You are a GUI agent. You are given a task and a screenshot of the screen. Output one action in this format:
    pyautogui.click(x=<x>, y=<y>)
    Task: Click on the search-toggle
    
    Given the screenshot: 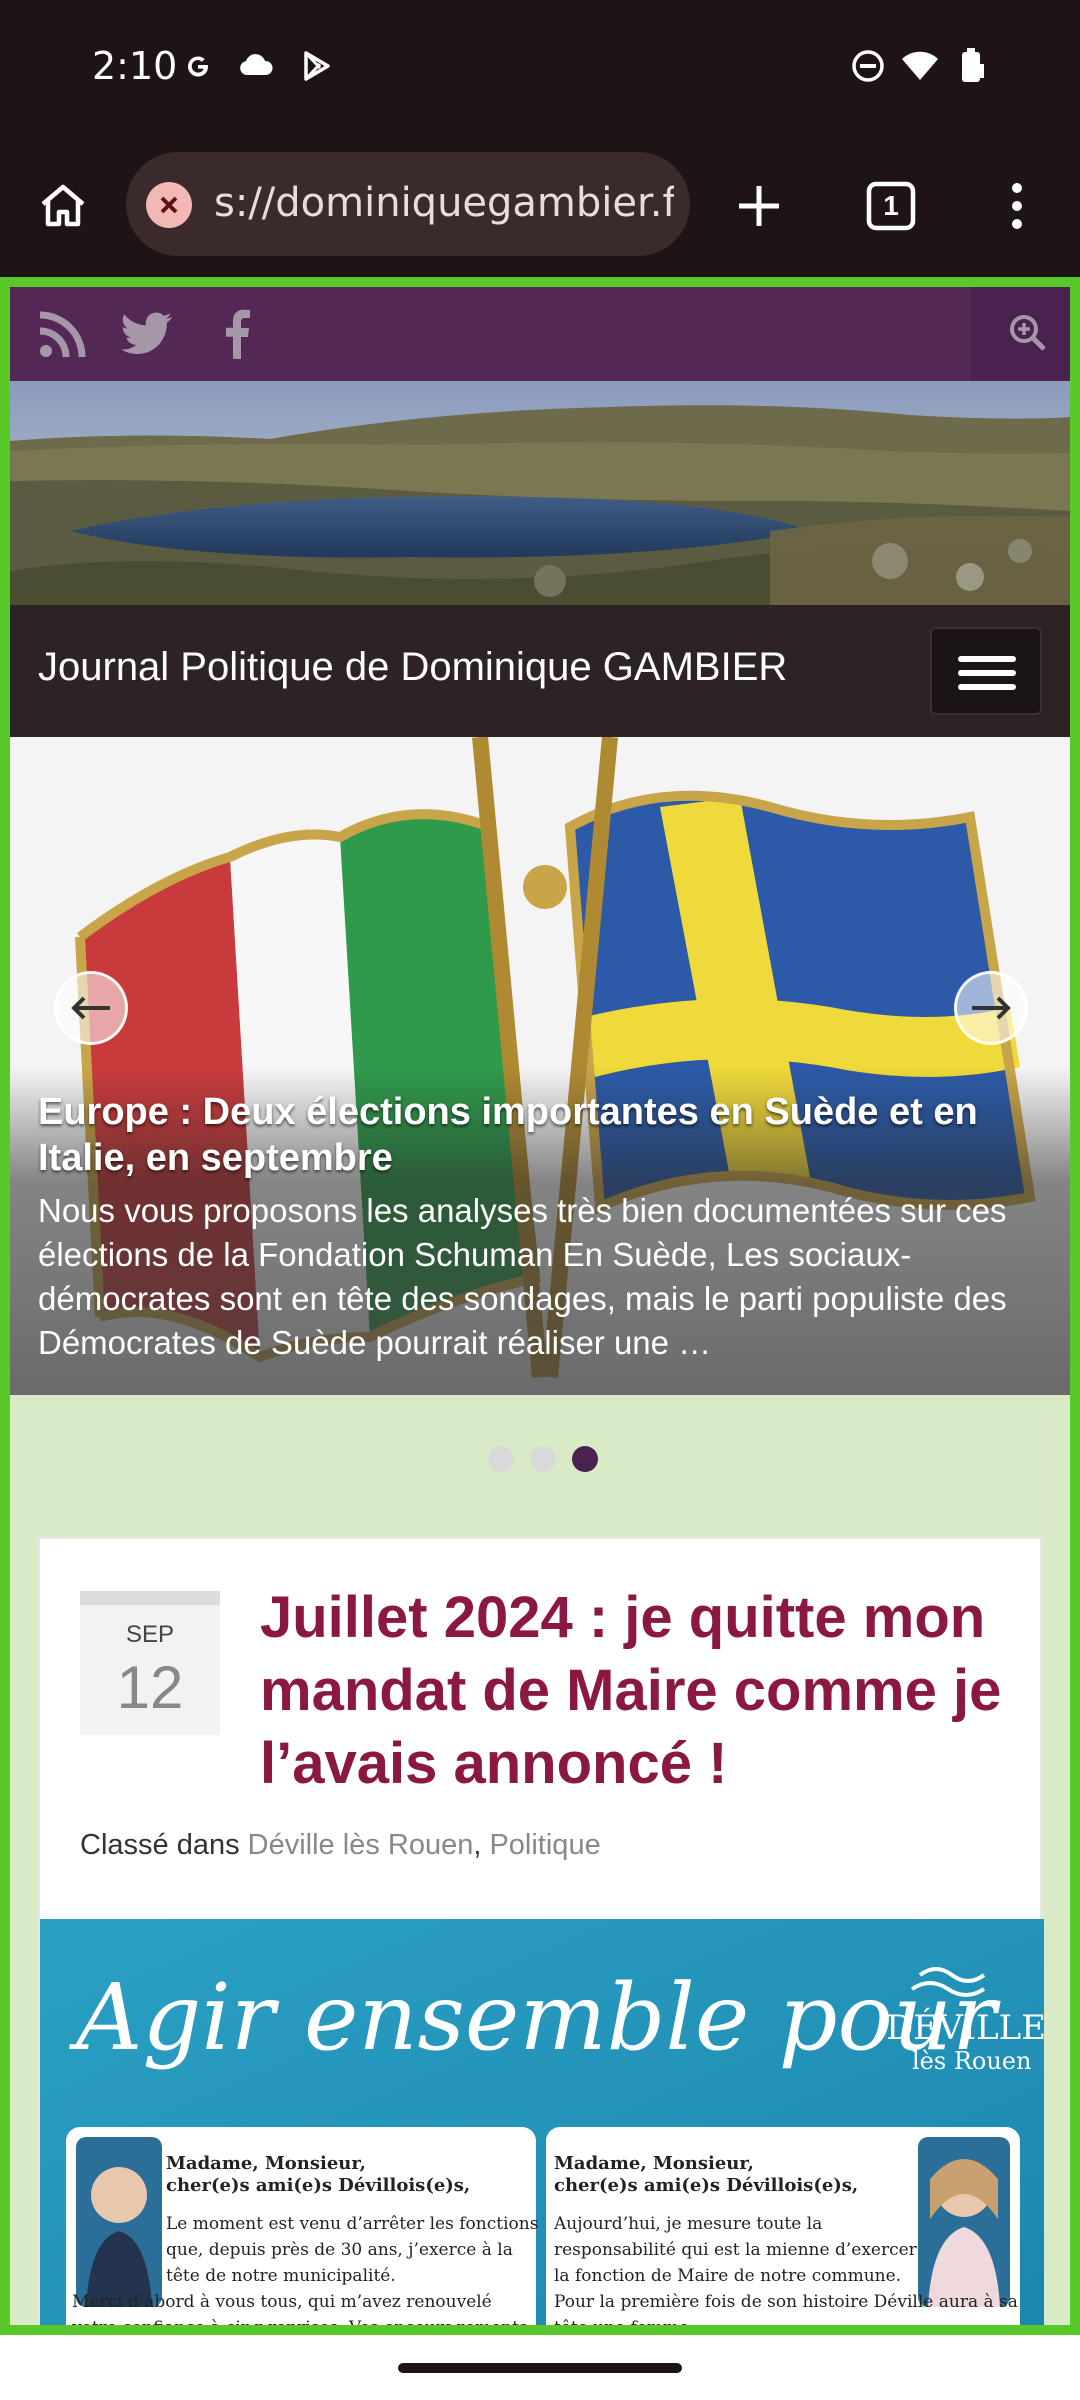 What is the action you would take?
    pyautogui.click(x=1020, y=334)
    